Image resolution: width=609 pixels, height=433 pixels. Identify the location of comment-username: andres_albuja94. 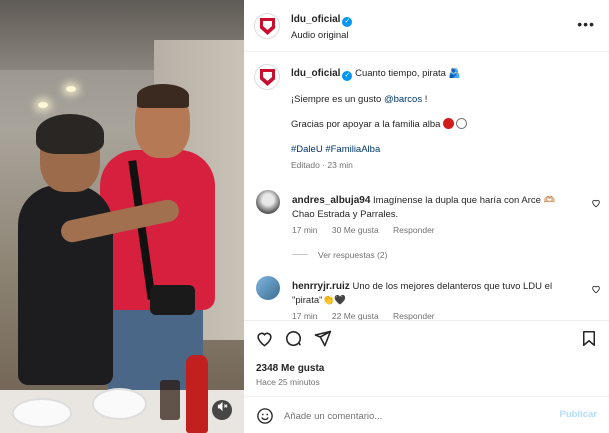
(331, 200).